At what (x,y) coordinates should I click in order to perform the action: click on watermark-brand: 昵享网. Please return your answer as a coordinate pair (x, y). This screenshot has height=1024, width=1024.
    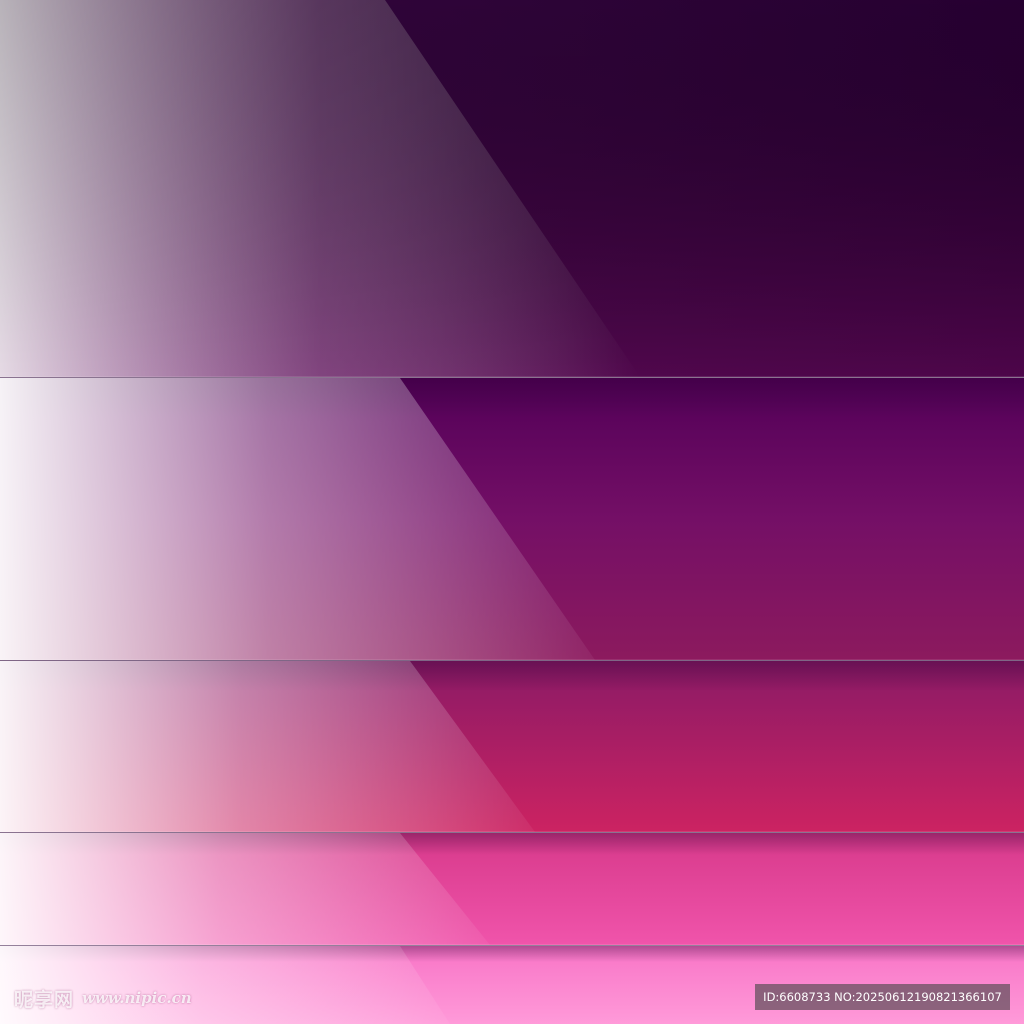
    Looking at the image, I should click on (44, 999).